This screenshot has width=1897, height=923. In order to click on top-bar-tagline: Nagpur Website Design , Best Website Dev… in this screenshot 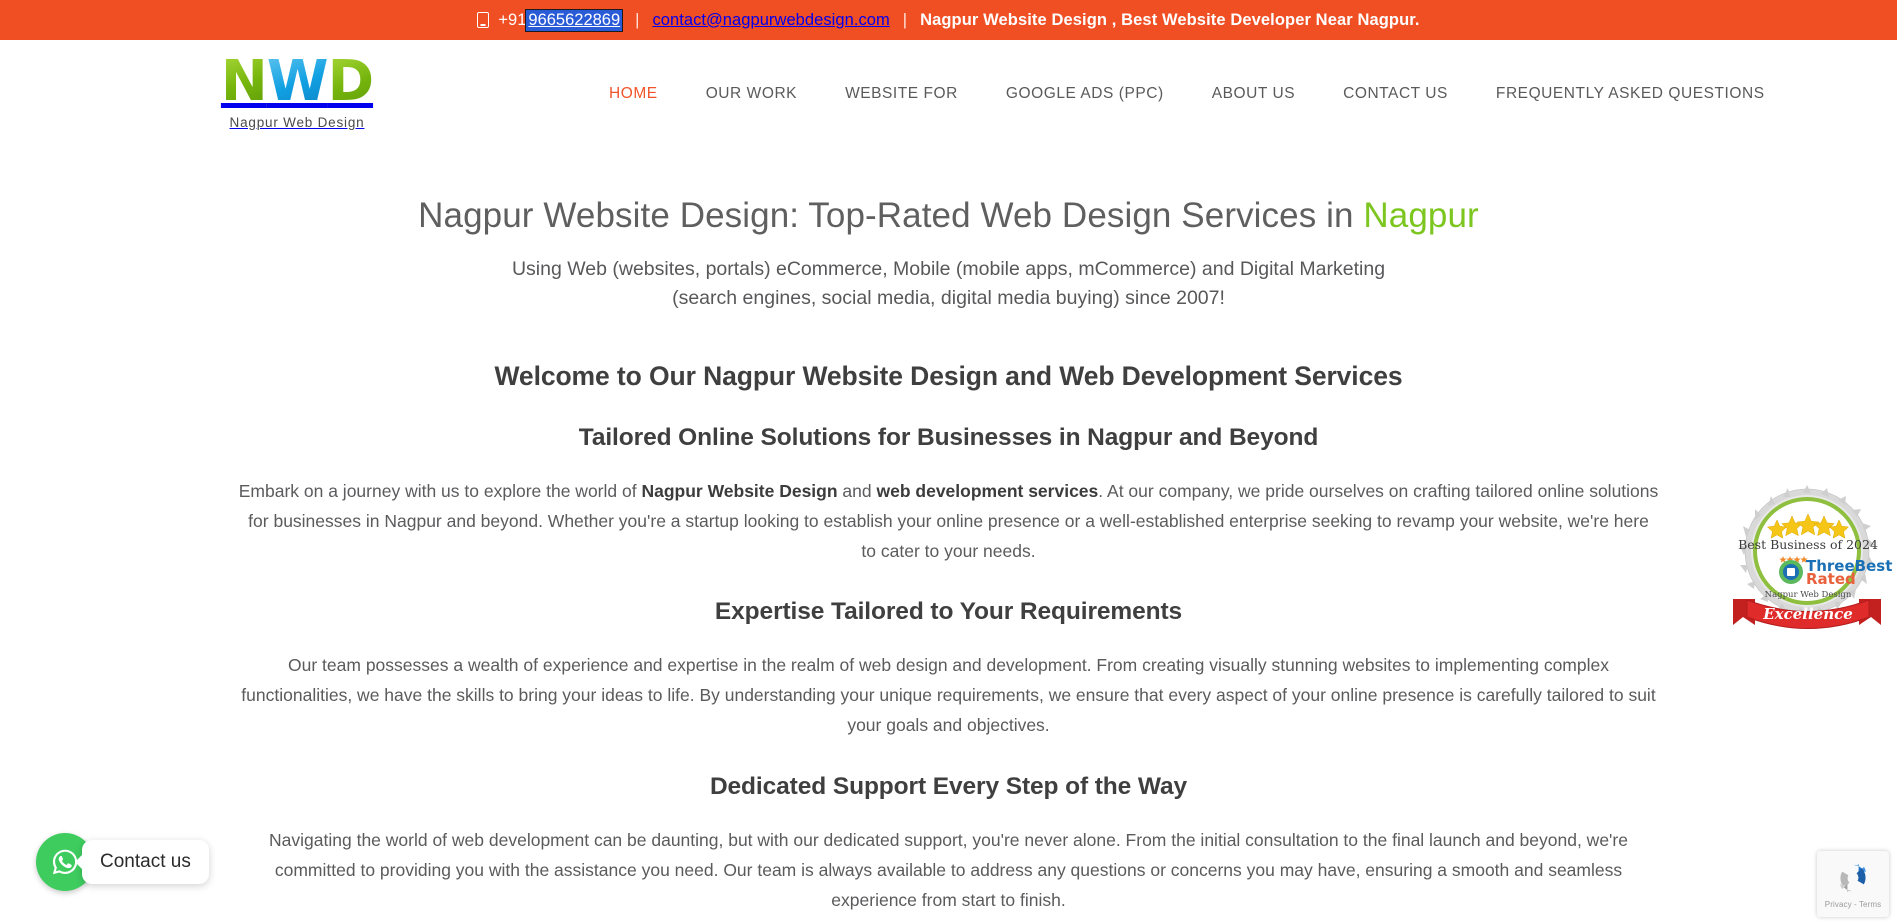, I will do `click(1170, 19)`.